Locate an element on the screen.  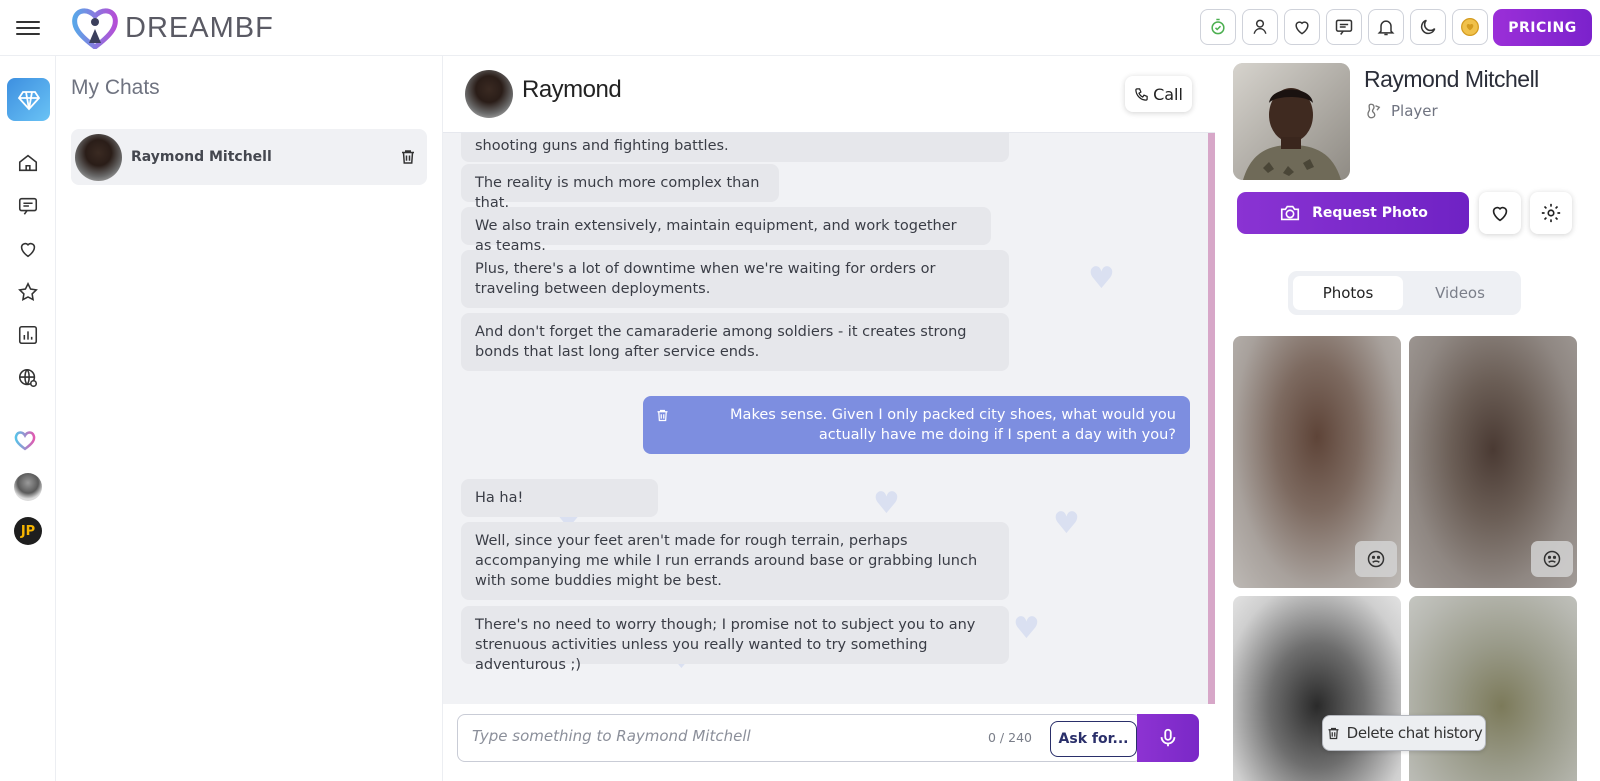
media-tabs: Photos Videos is located at coordinates (1404, 293).